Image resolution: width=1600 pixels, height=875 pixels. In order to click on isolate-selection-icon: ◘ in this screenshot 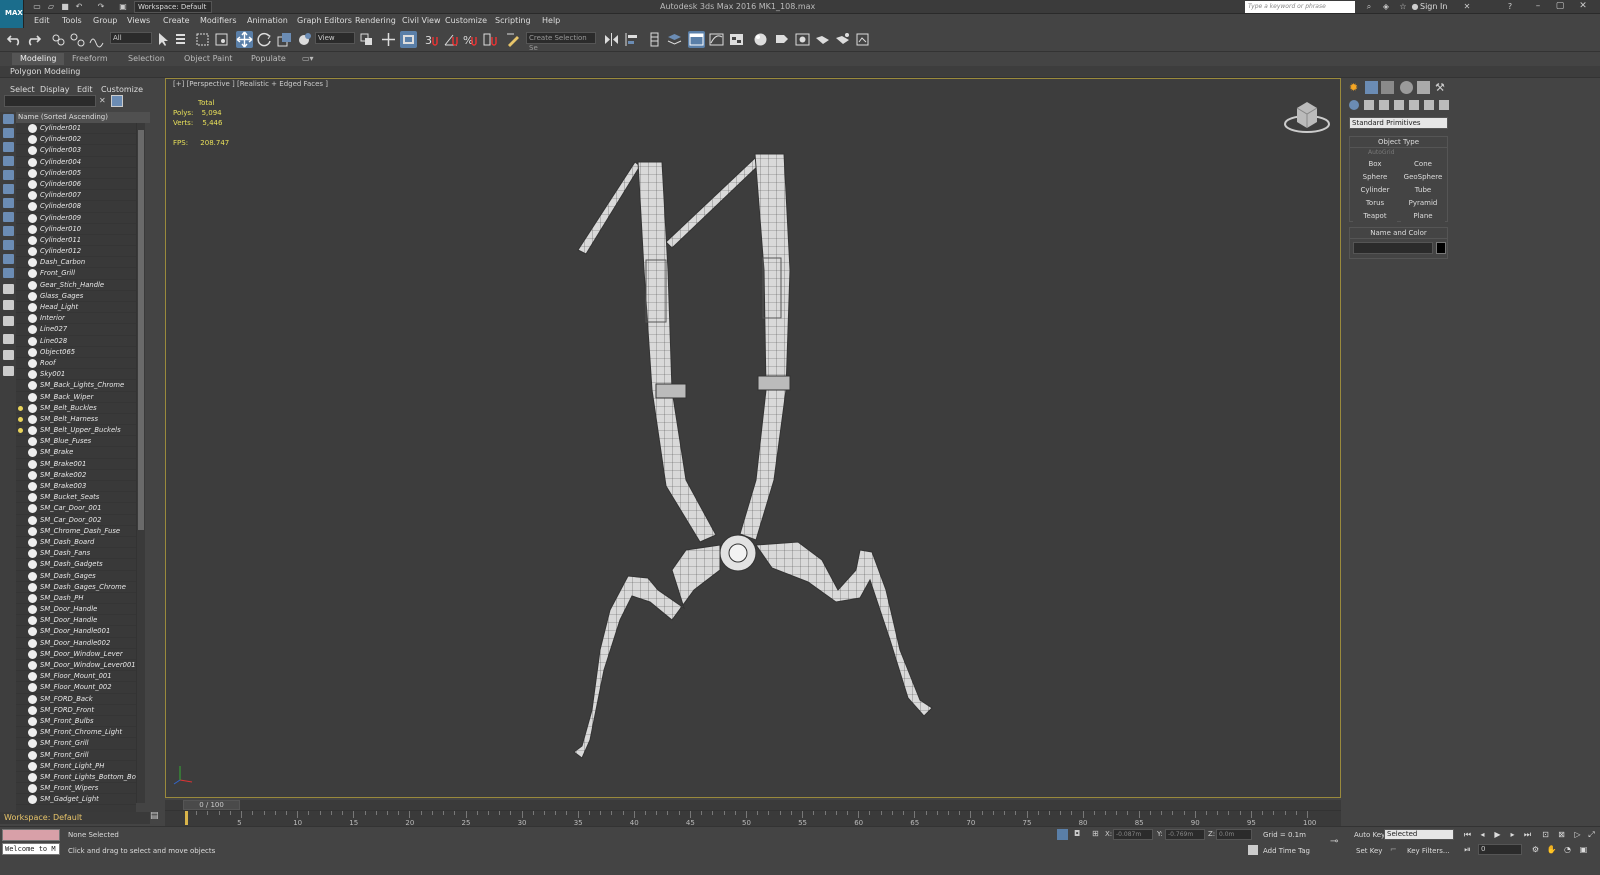, I will do `click(1079, 834)`.